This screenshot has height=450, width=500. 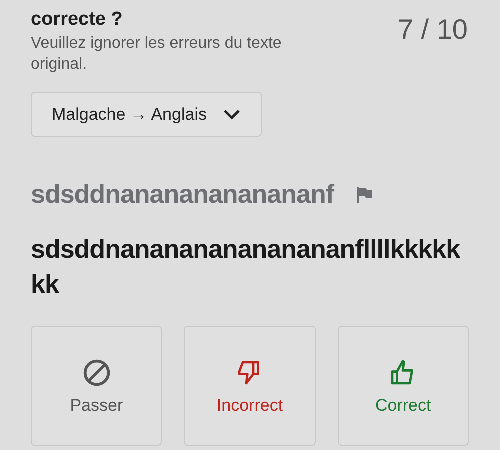 I want to click on chevron-down-icon, so click(x=231, y=114).